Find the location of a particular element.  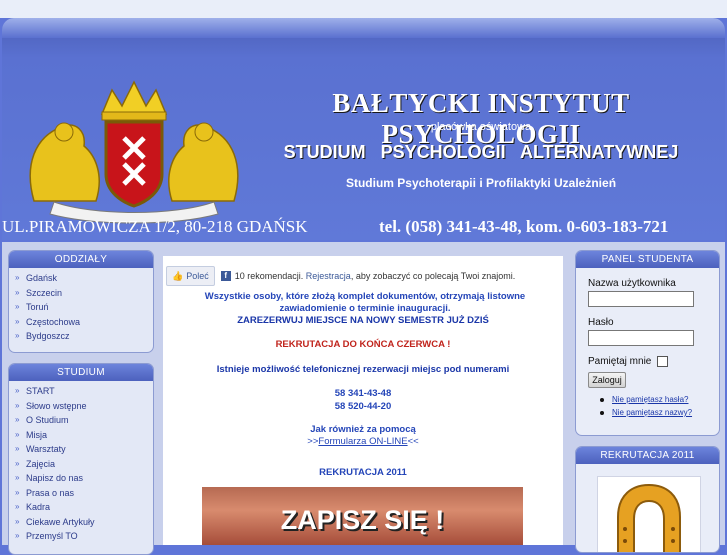

signup-promo-banner: ZAPISZ SIĘ ! is located at coordinates (362, 516).